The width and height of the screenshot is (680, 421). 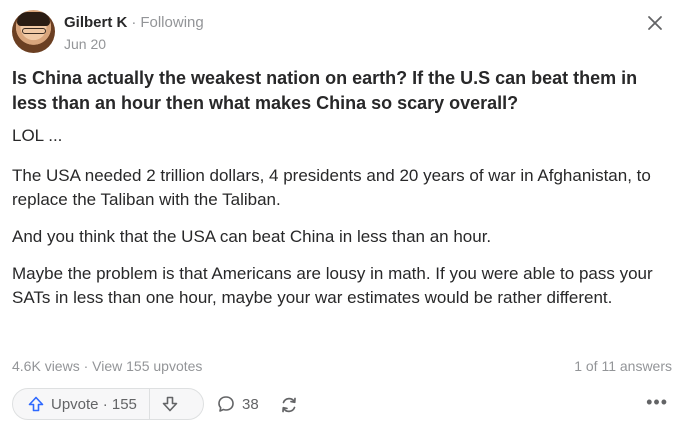 What do you see at coordinates (95, 22) in the screenshot?
I see `author-name: Gilbert K` at bounding box center [95, 22].